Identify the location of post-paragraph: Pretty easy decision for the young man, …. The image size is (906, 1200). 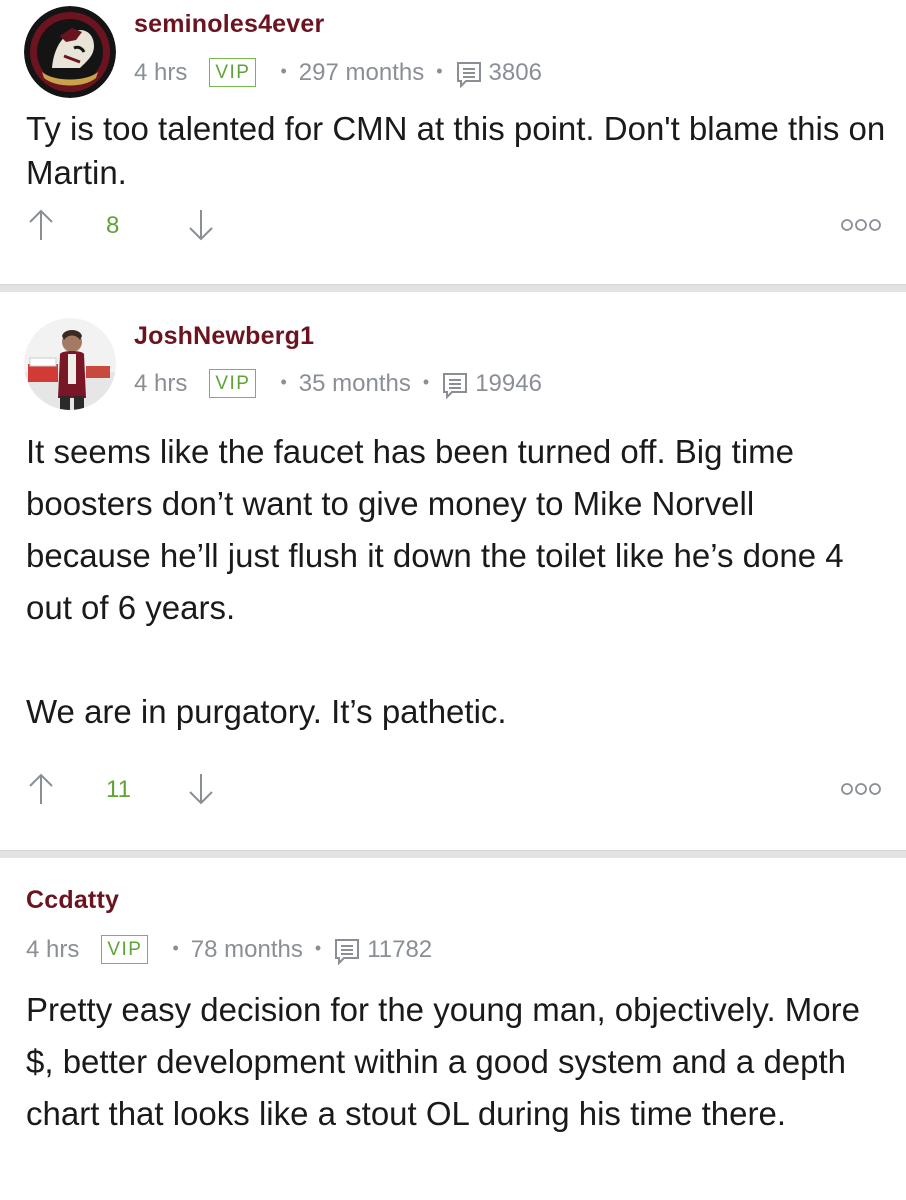
(443, 1061).